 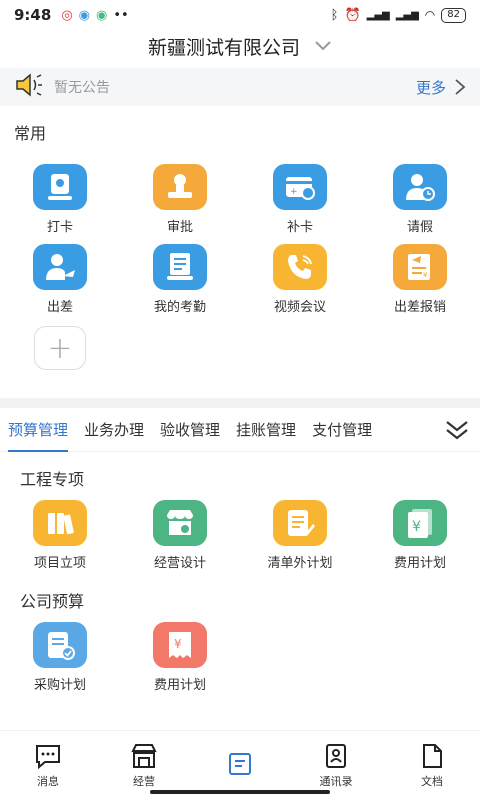 What do you see at coordinates (323, 46) in the screenshot?
I see `chevron-down-icon` at bounding box center [323, 46].